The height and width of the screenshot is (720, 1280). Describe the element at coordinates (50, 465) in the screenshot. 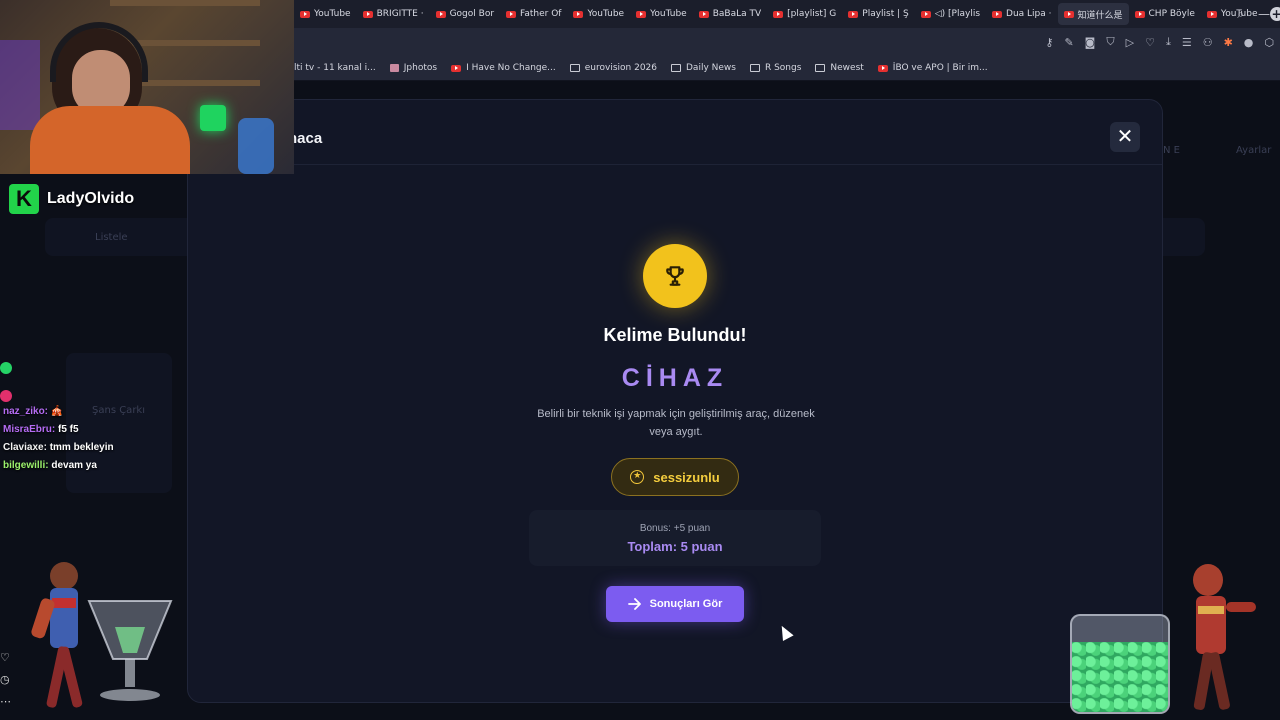

I see `chat-message: bilgewilli: devam ya` at that location.